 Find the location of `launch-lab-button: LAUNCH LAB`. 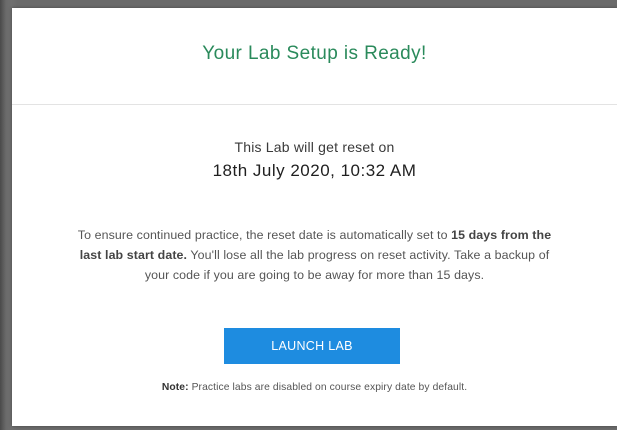

launch-lab-button: LAUNCH LAB is located at coordinates (312, 346).